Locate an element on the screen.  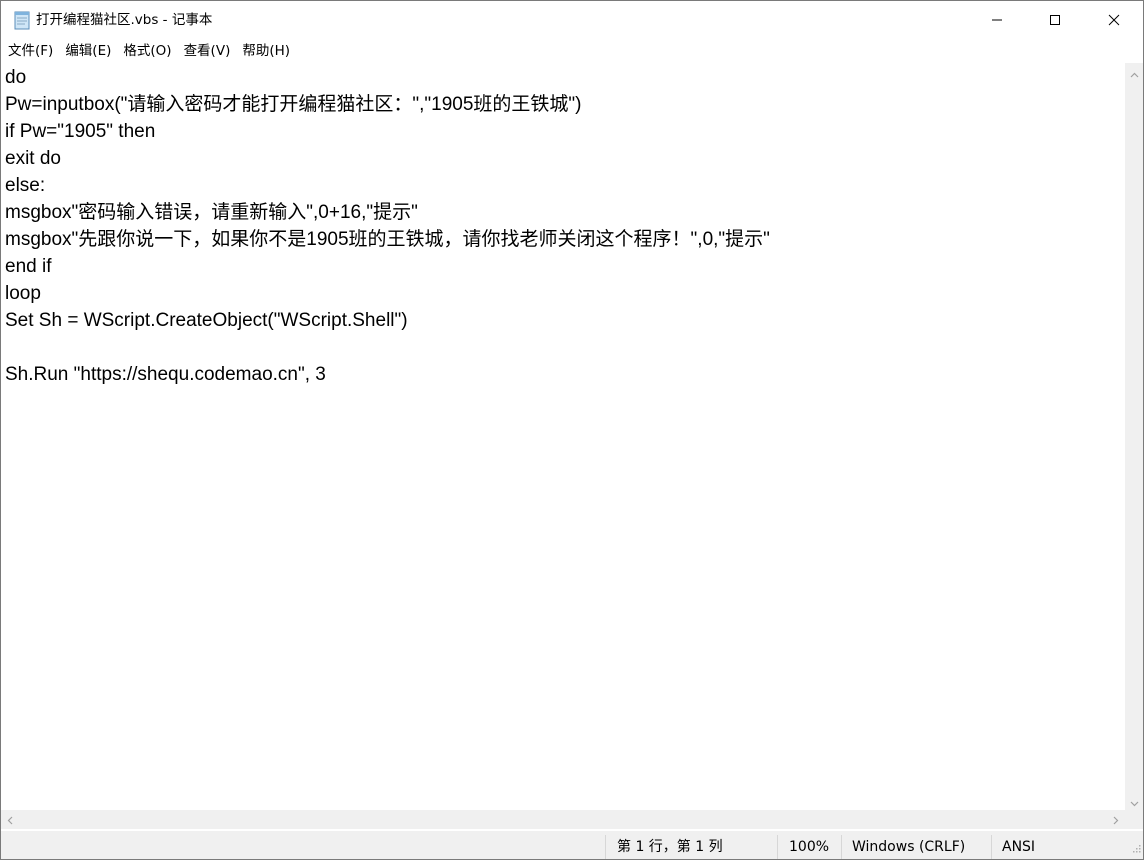
menu-format: 格式(O) is located at coordinates (147, 51).